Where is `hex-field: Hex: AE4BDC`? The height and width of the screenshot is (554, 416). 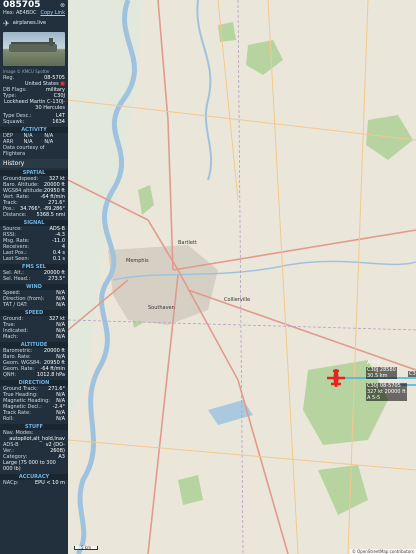 hex-field: Hex: AE4BDC is located at coordinates (20, 13).